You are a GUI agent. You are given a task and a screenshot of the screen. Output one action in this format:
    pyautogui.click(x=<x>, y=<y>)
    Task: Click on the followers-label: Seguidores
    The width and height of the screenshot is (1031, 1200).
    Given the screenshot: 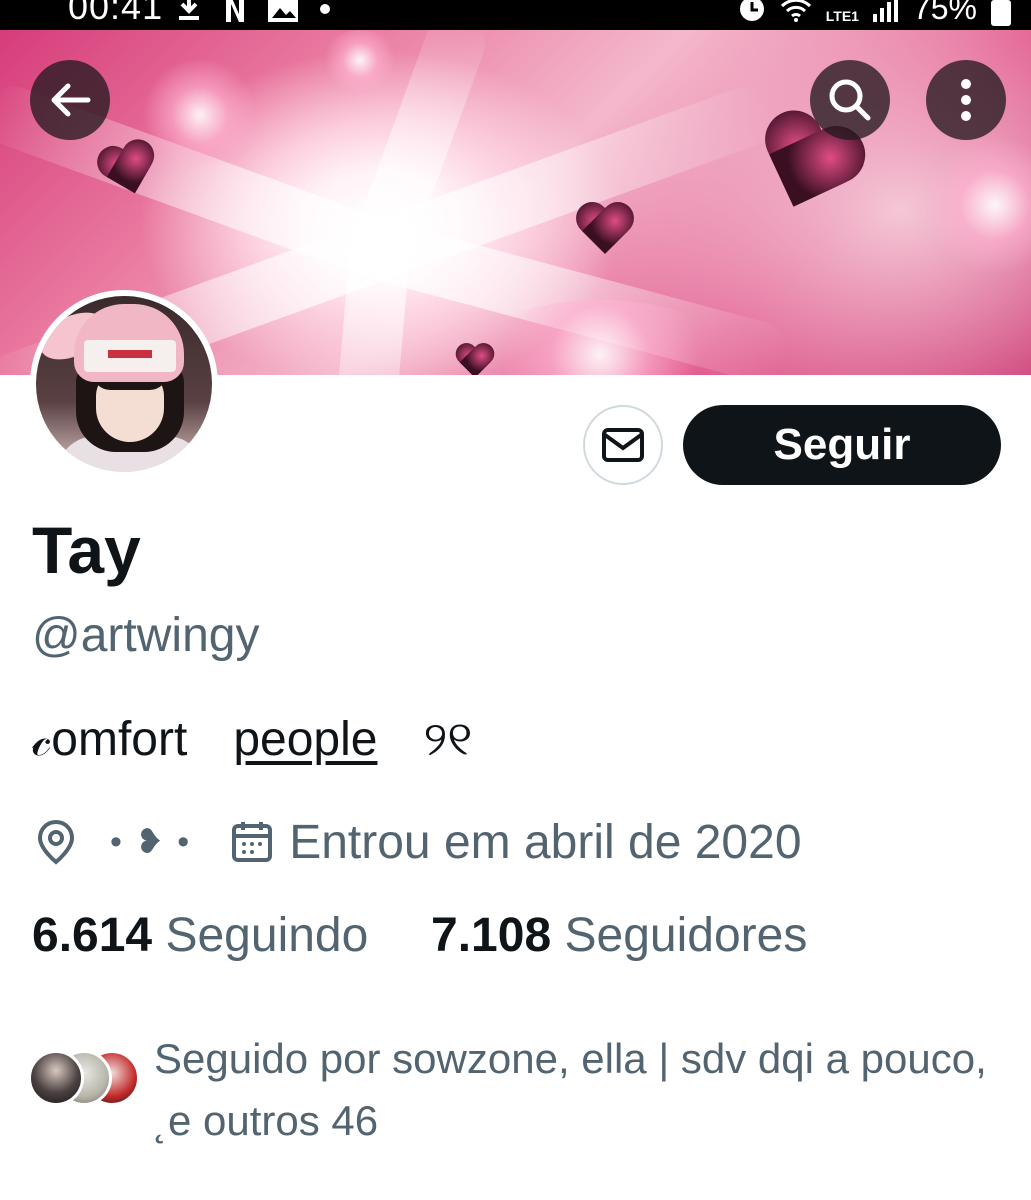 What is the action you would take?
    pyautogui.click(x=686, y=935)
    